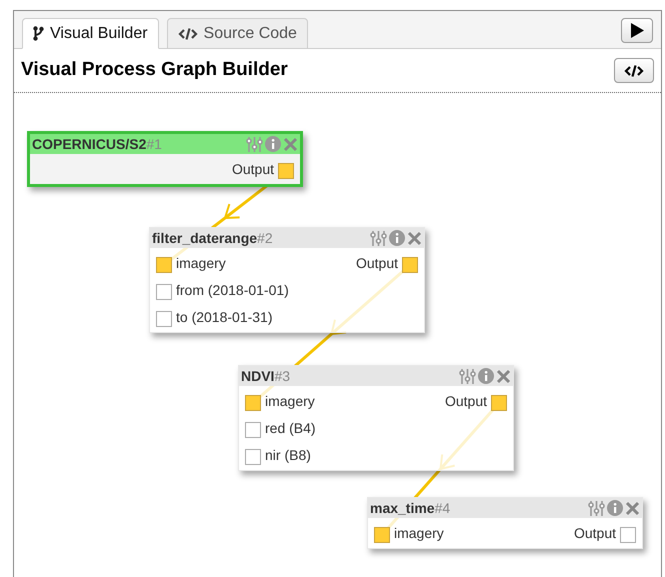 This screenshot has width=665, height=577. I want to click on process-node: NDVI#3 imagery Output red (B4) nir (B8), so click(376, 418).